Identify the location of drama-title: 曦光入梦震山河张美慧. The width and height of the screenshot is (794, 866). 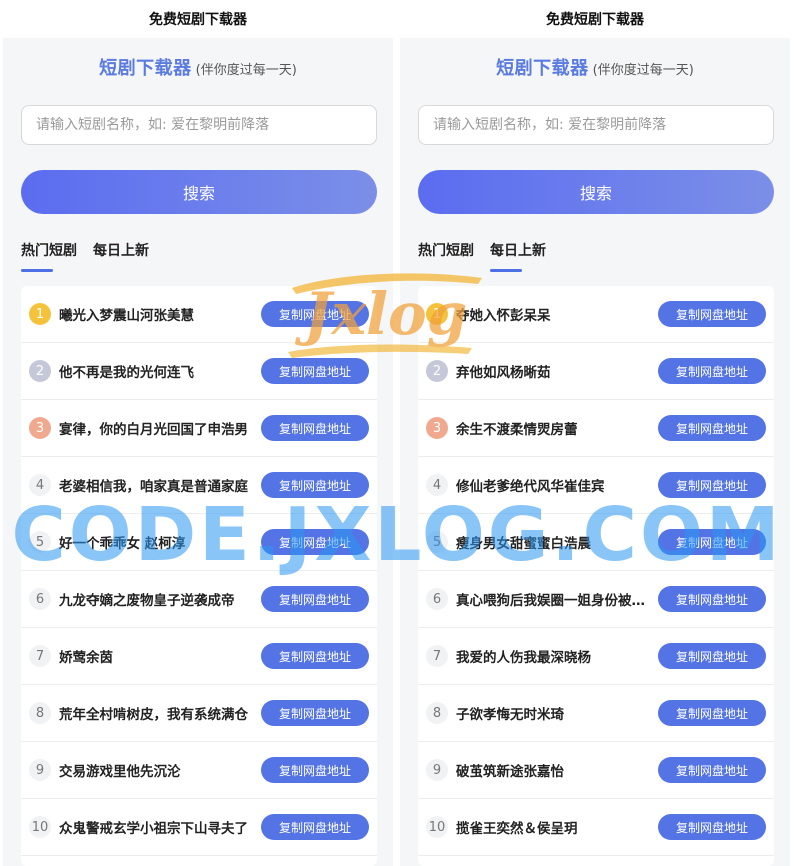
(126, 316).